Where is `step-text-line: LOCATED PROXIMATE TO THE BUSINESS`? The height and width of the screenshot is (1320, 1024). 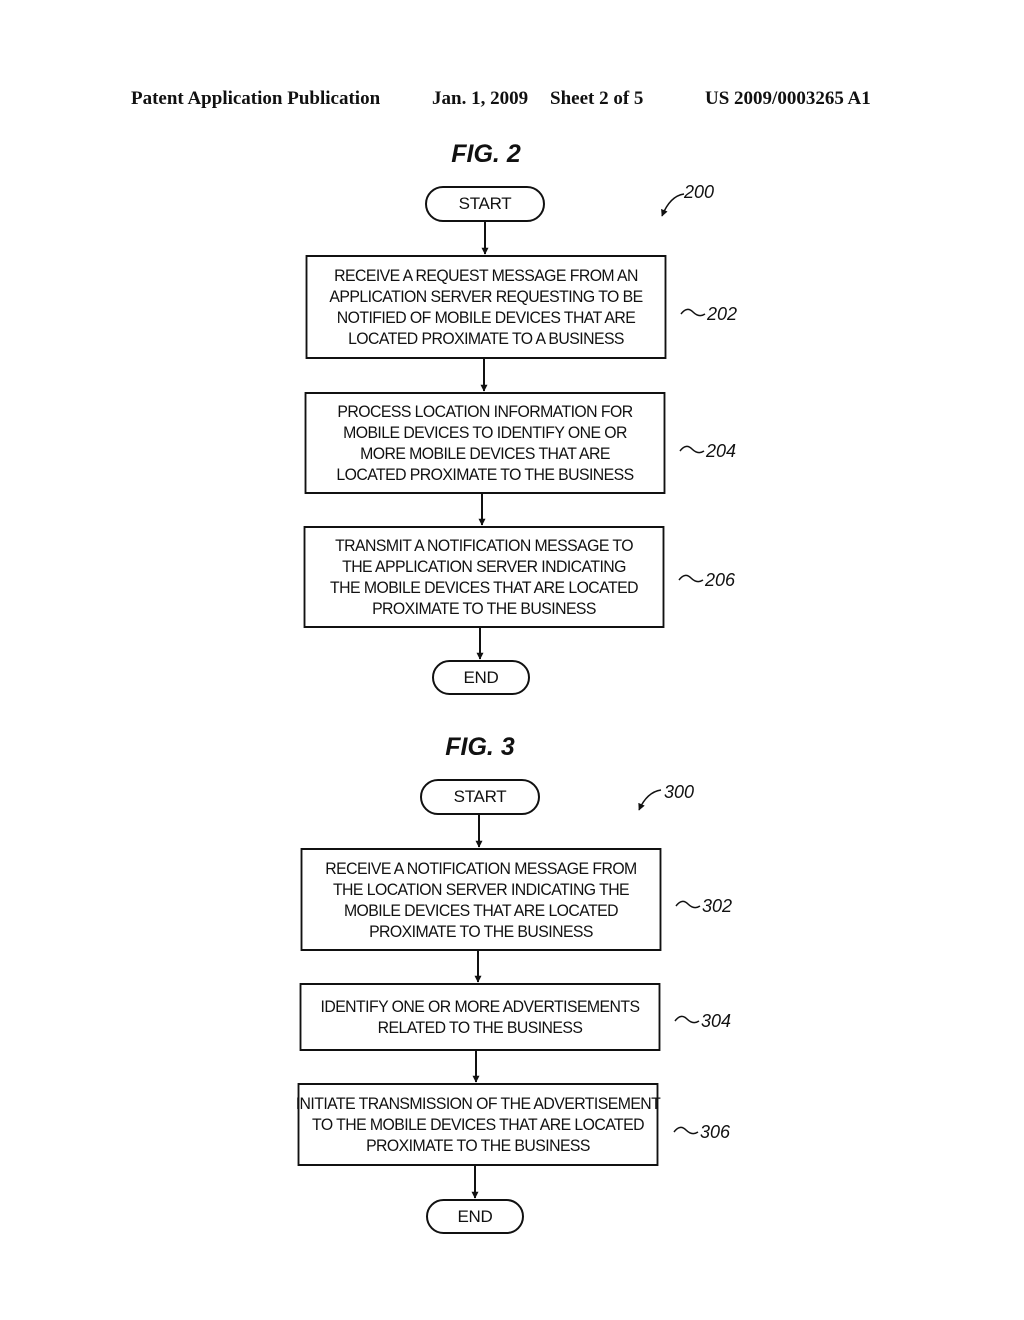
step-text-line: LOCATED PROXIMATE TO THE BUSINESS is located at coordinates (485, 474).